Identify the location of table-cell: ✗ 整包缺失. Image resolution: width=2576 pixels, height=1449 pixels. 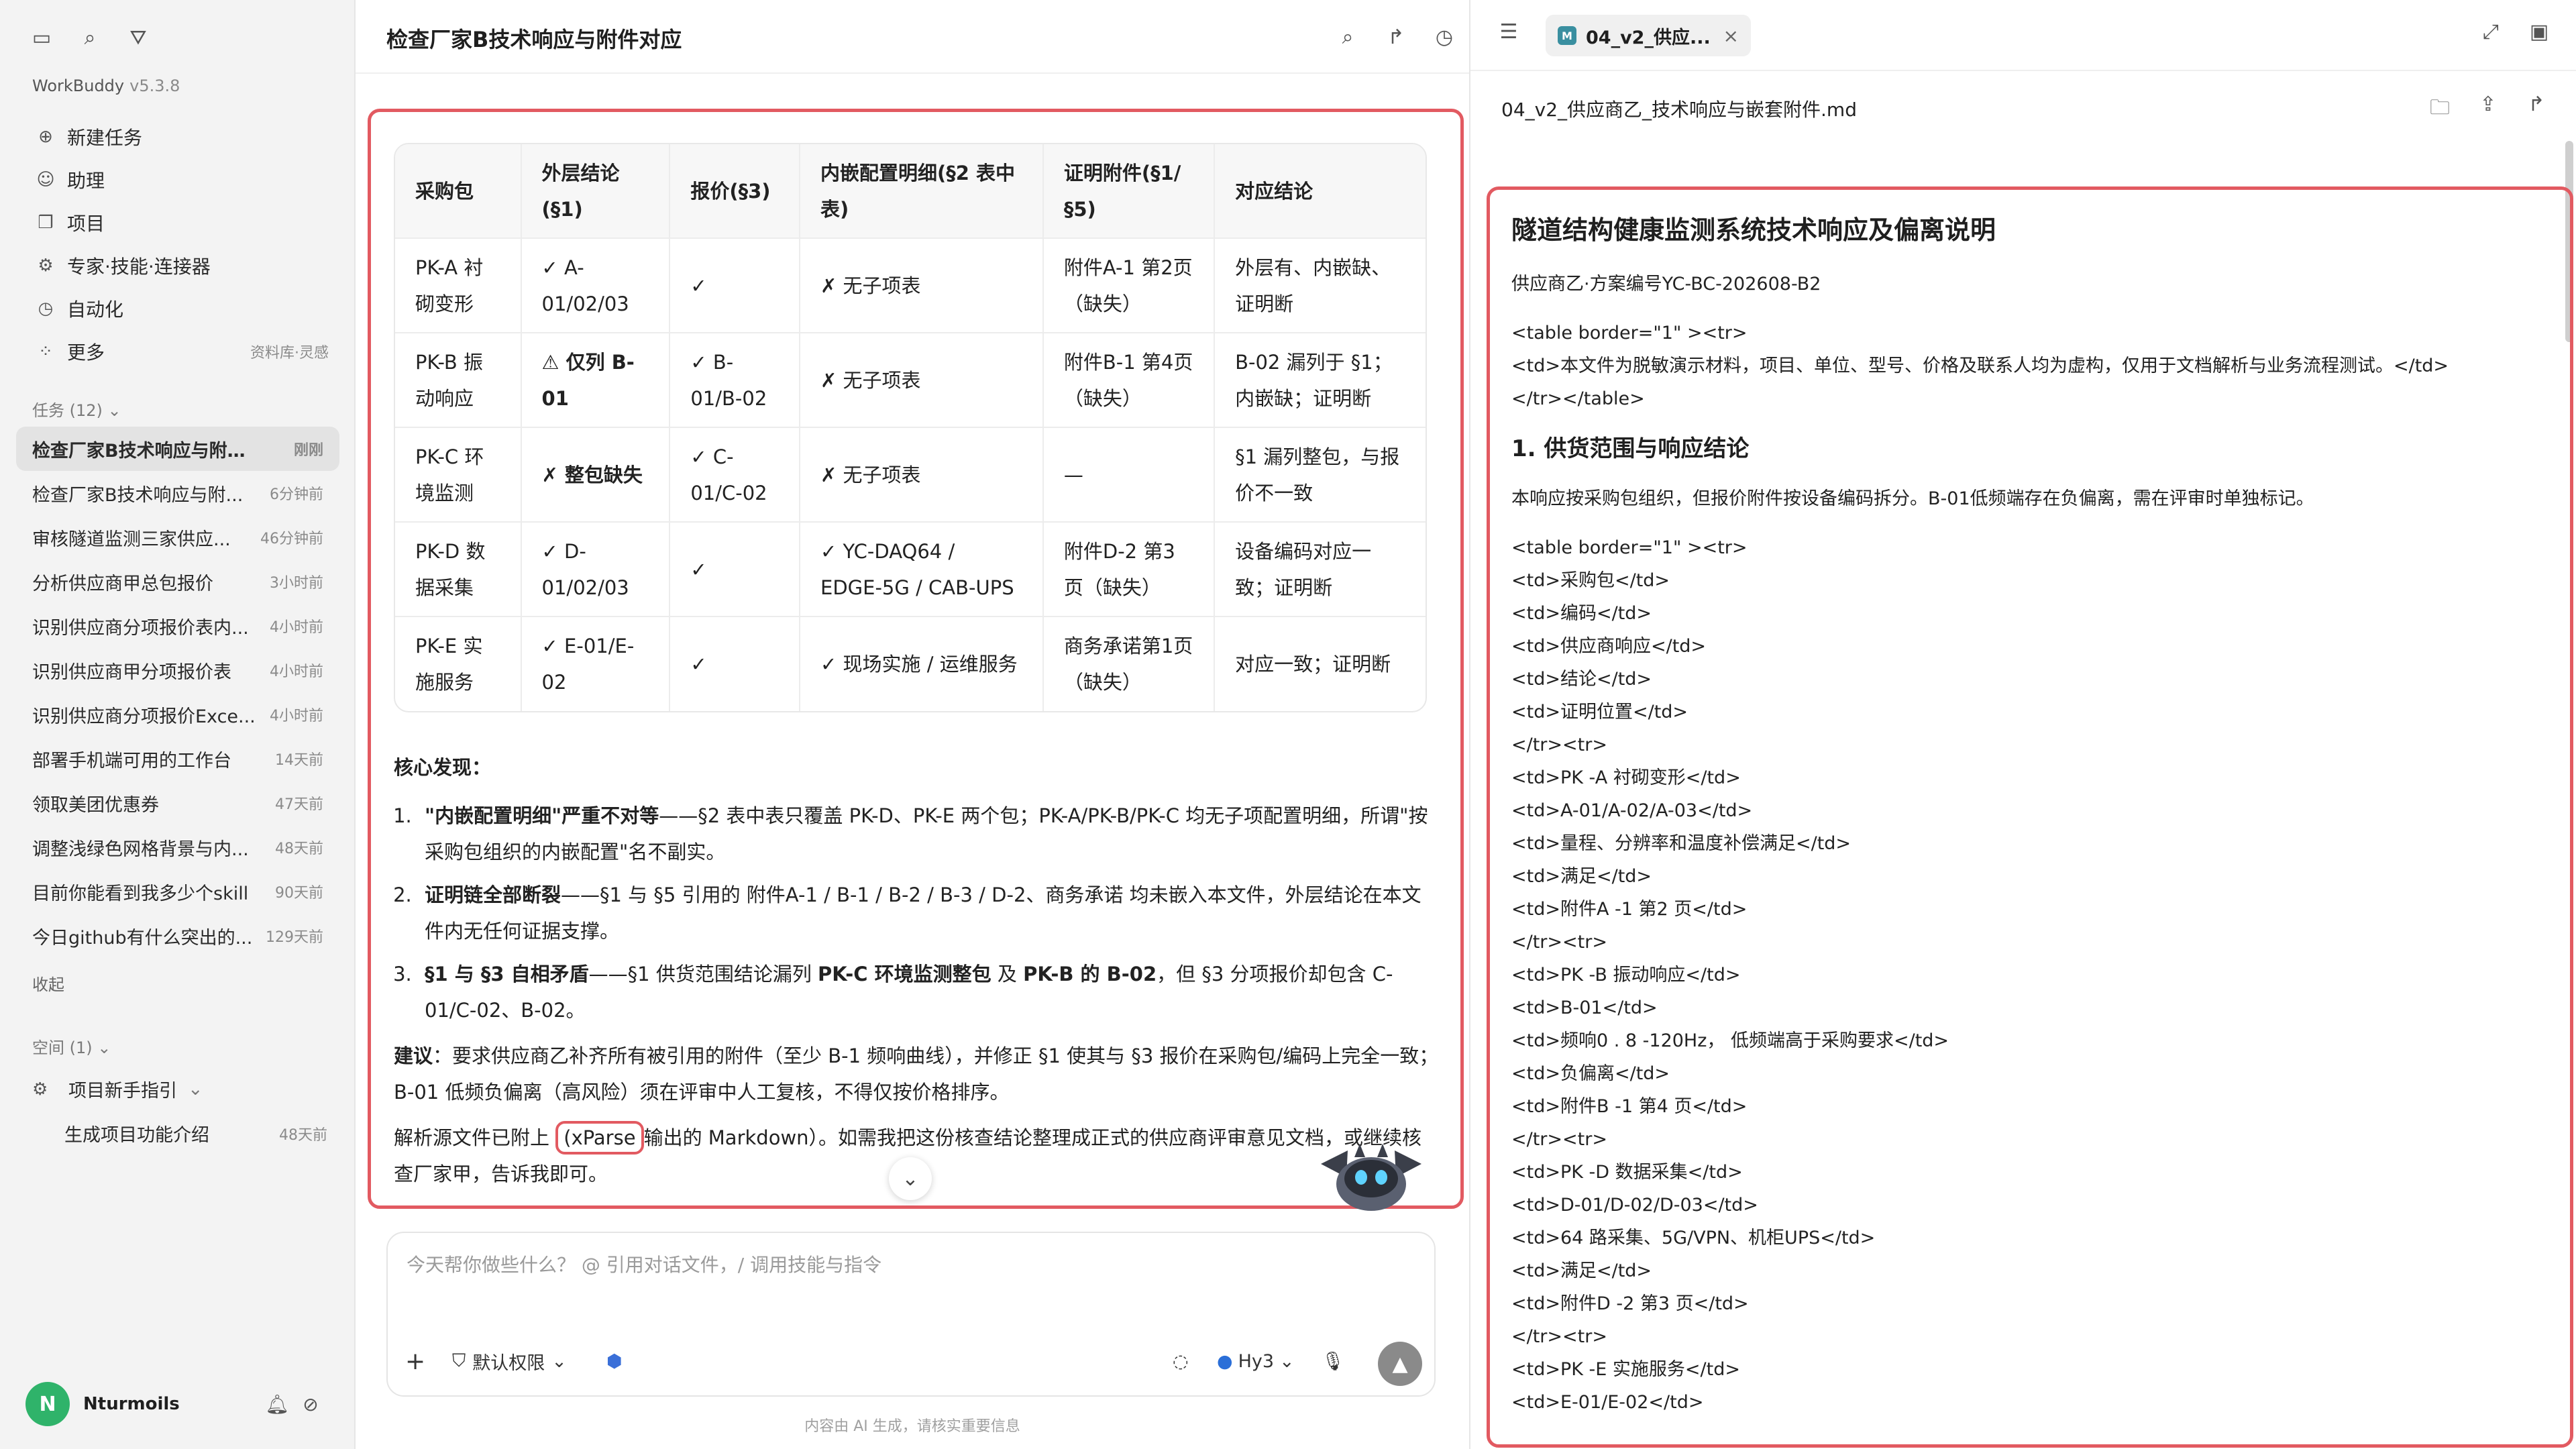
(596, 475).